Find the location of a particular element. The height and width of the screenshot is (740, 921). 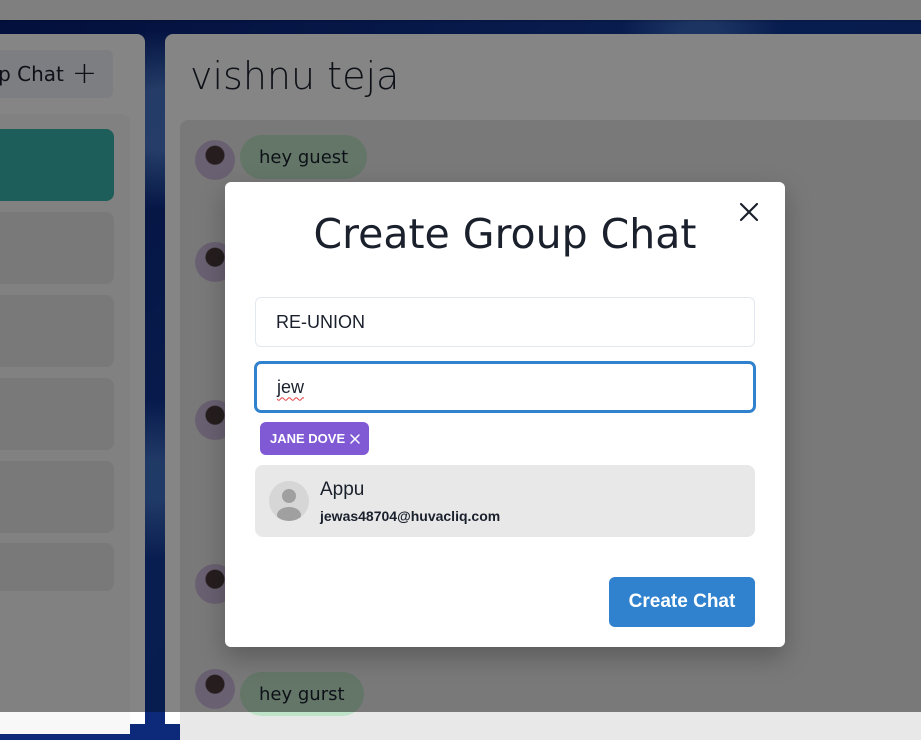

default-avatar-icon is located at coordinates (289, 501).